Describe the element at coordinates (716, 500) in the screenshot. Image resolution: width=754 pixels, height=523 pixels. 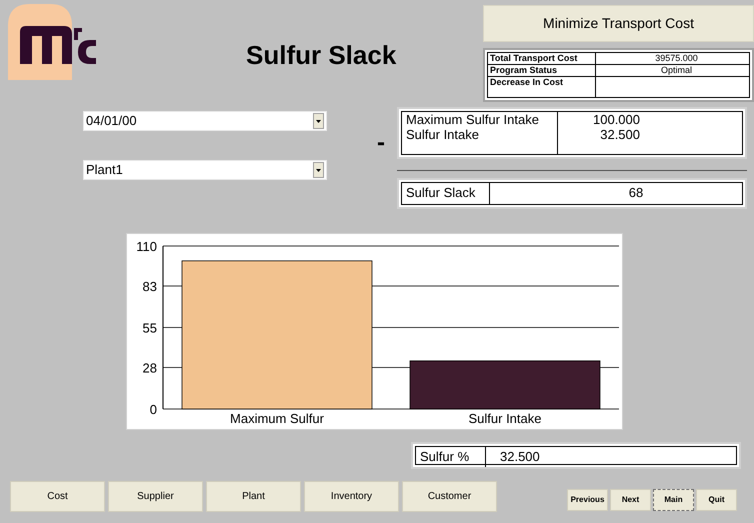
I see `record-nav-button: Quit` at that location.